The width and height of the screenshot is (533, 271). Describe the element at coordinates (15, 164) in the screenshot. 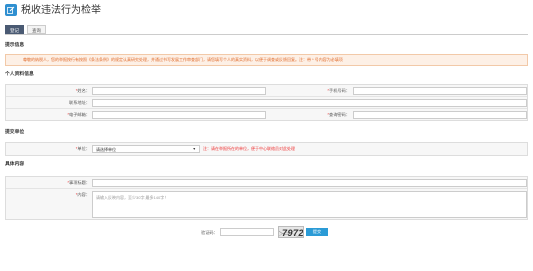

I see `content-section-title: 具体内容` at that location.